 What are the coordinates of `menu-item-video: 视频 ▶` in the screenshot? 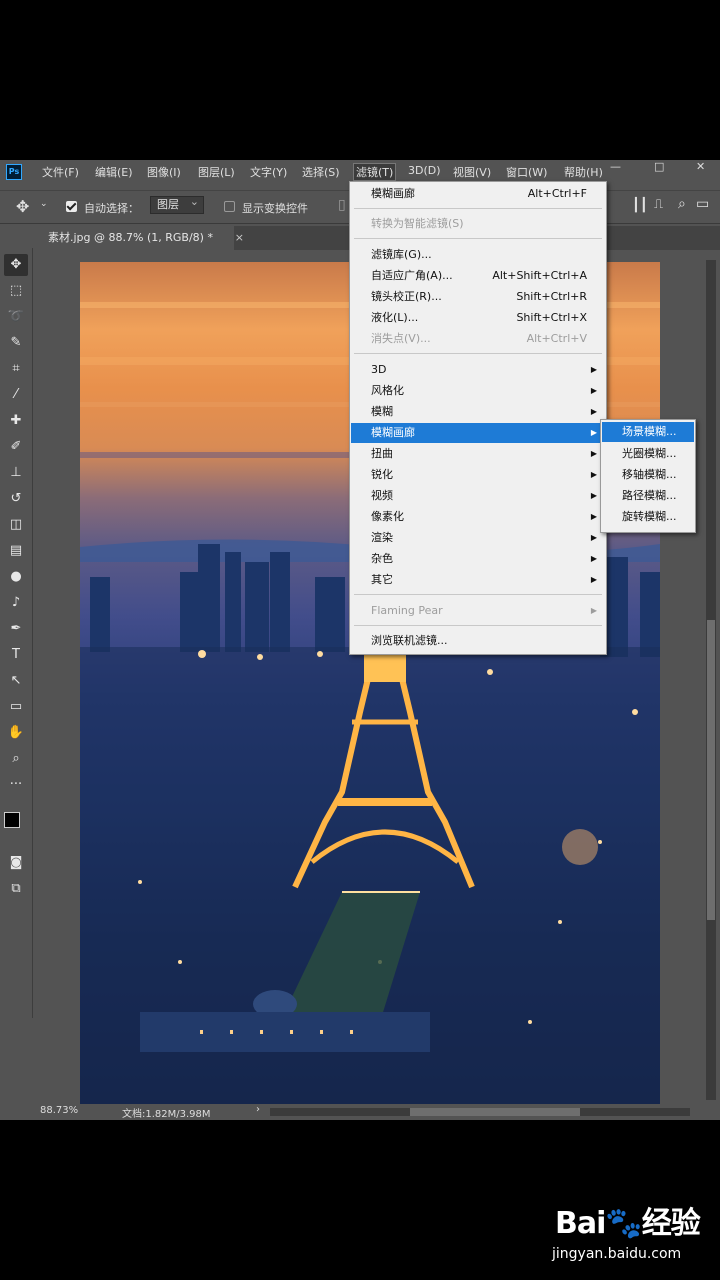 It's located at (478, 496).